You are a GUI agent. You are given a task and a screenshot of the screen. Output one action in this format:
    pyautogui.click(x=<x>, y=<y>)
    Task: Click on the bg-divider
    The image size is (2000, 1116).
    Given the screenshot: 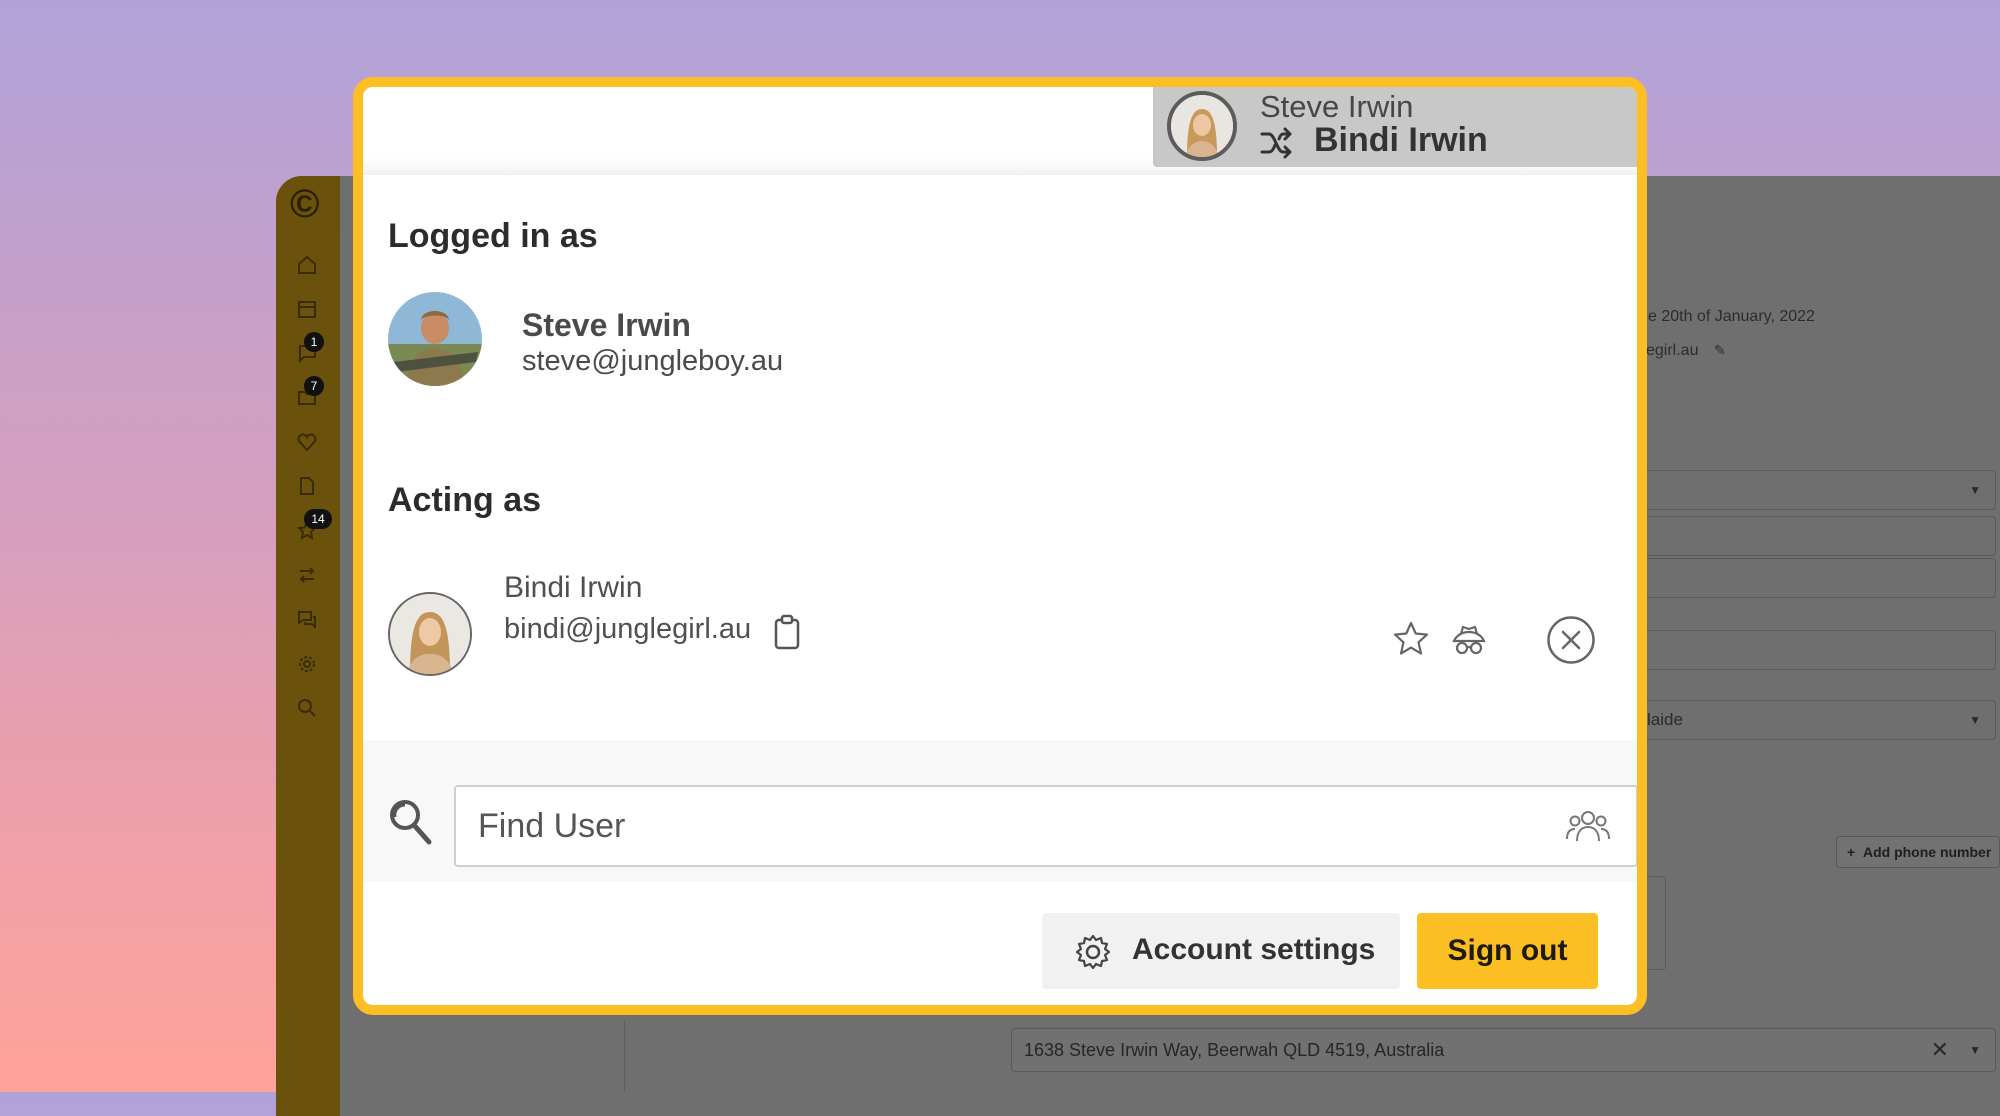 What is the action you would take?
    pyautogui.click(x=624, y=1056)
    